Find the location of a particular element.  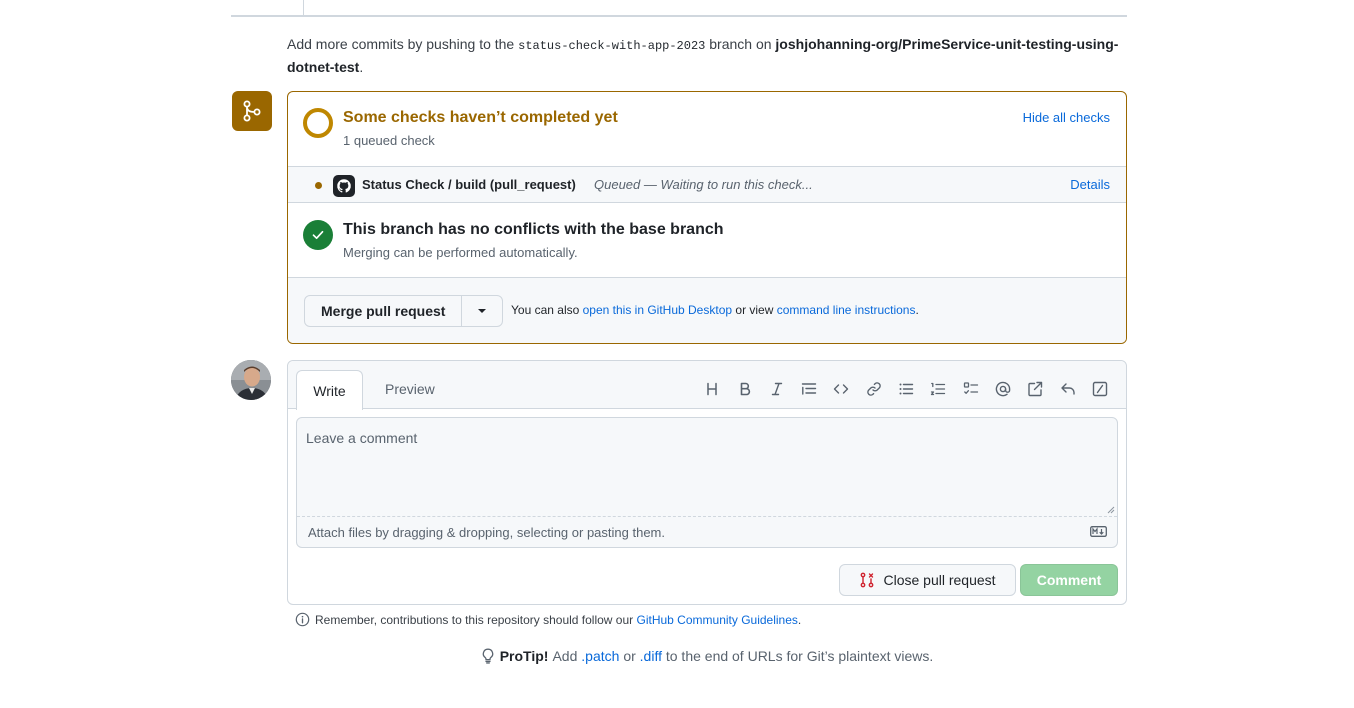

patch-link: .patch is located at coordinates (600, 656).